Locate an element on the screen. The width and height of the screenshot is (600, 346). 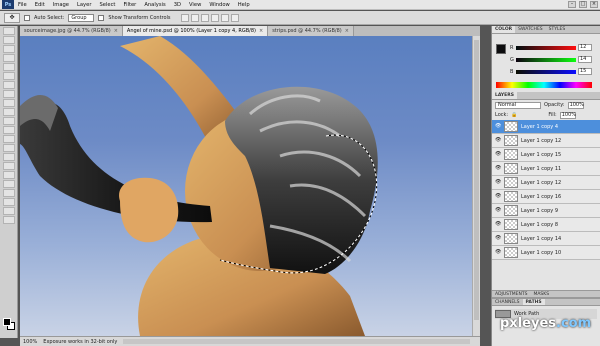
layer-row: 👁 Layer 1 copy 8 is located at coordinates (546, 225).